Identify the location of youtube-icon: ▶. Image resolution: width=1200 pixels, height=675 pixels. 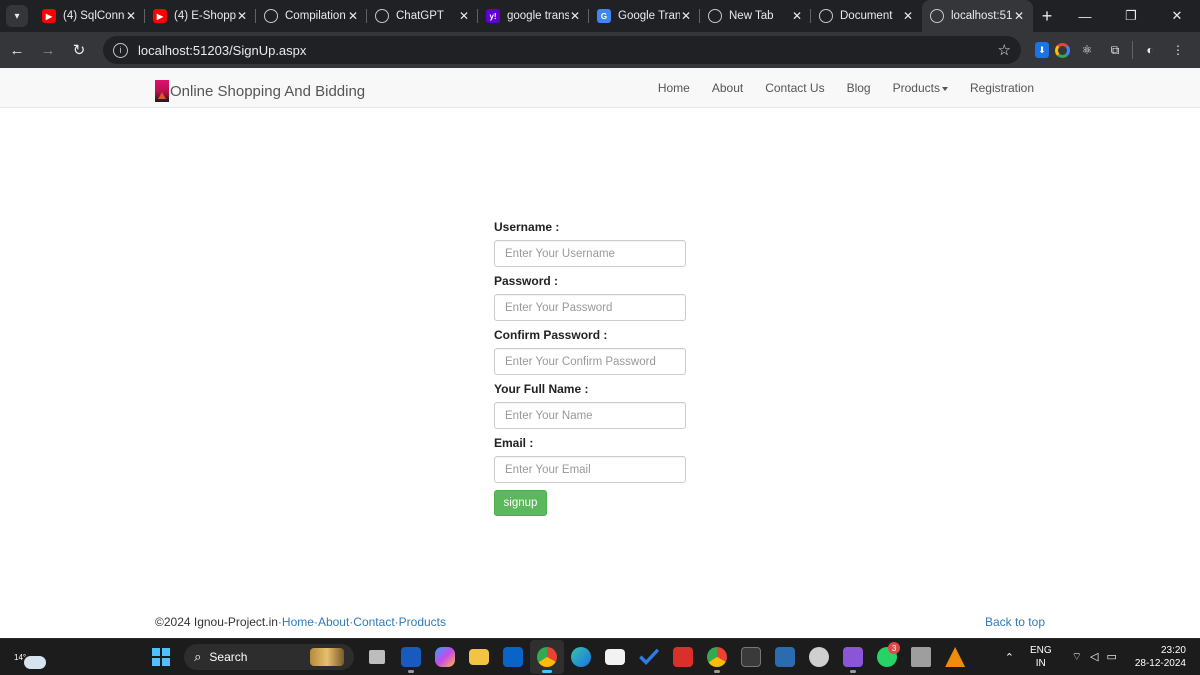
(49, 16).